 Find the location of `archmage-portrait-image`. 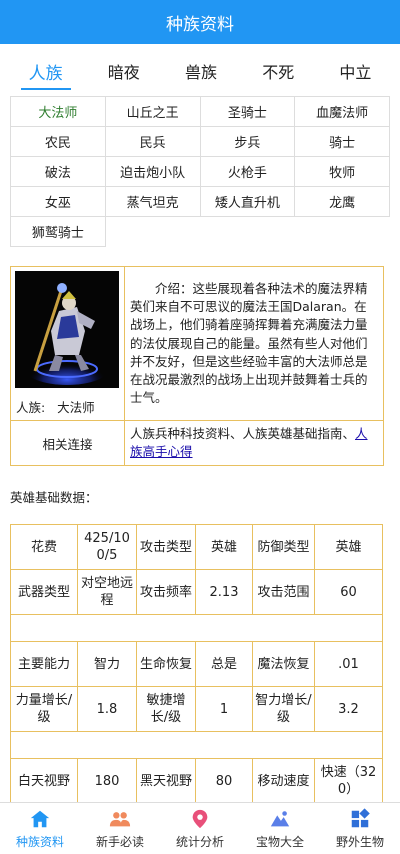

archmage-portrait-image is located at coordinates (67, 329).